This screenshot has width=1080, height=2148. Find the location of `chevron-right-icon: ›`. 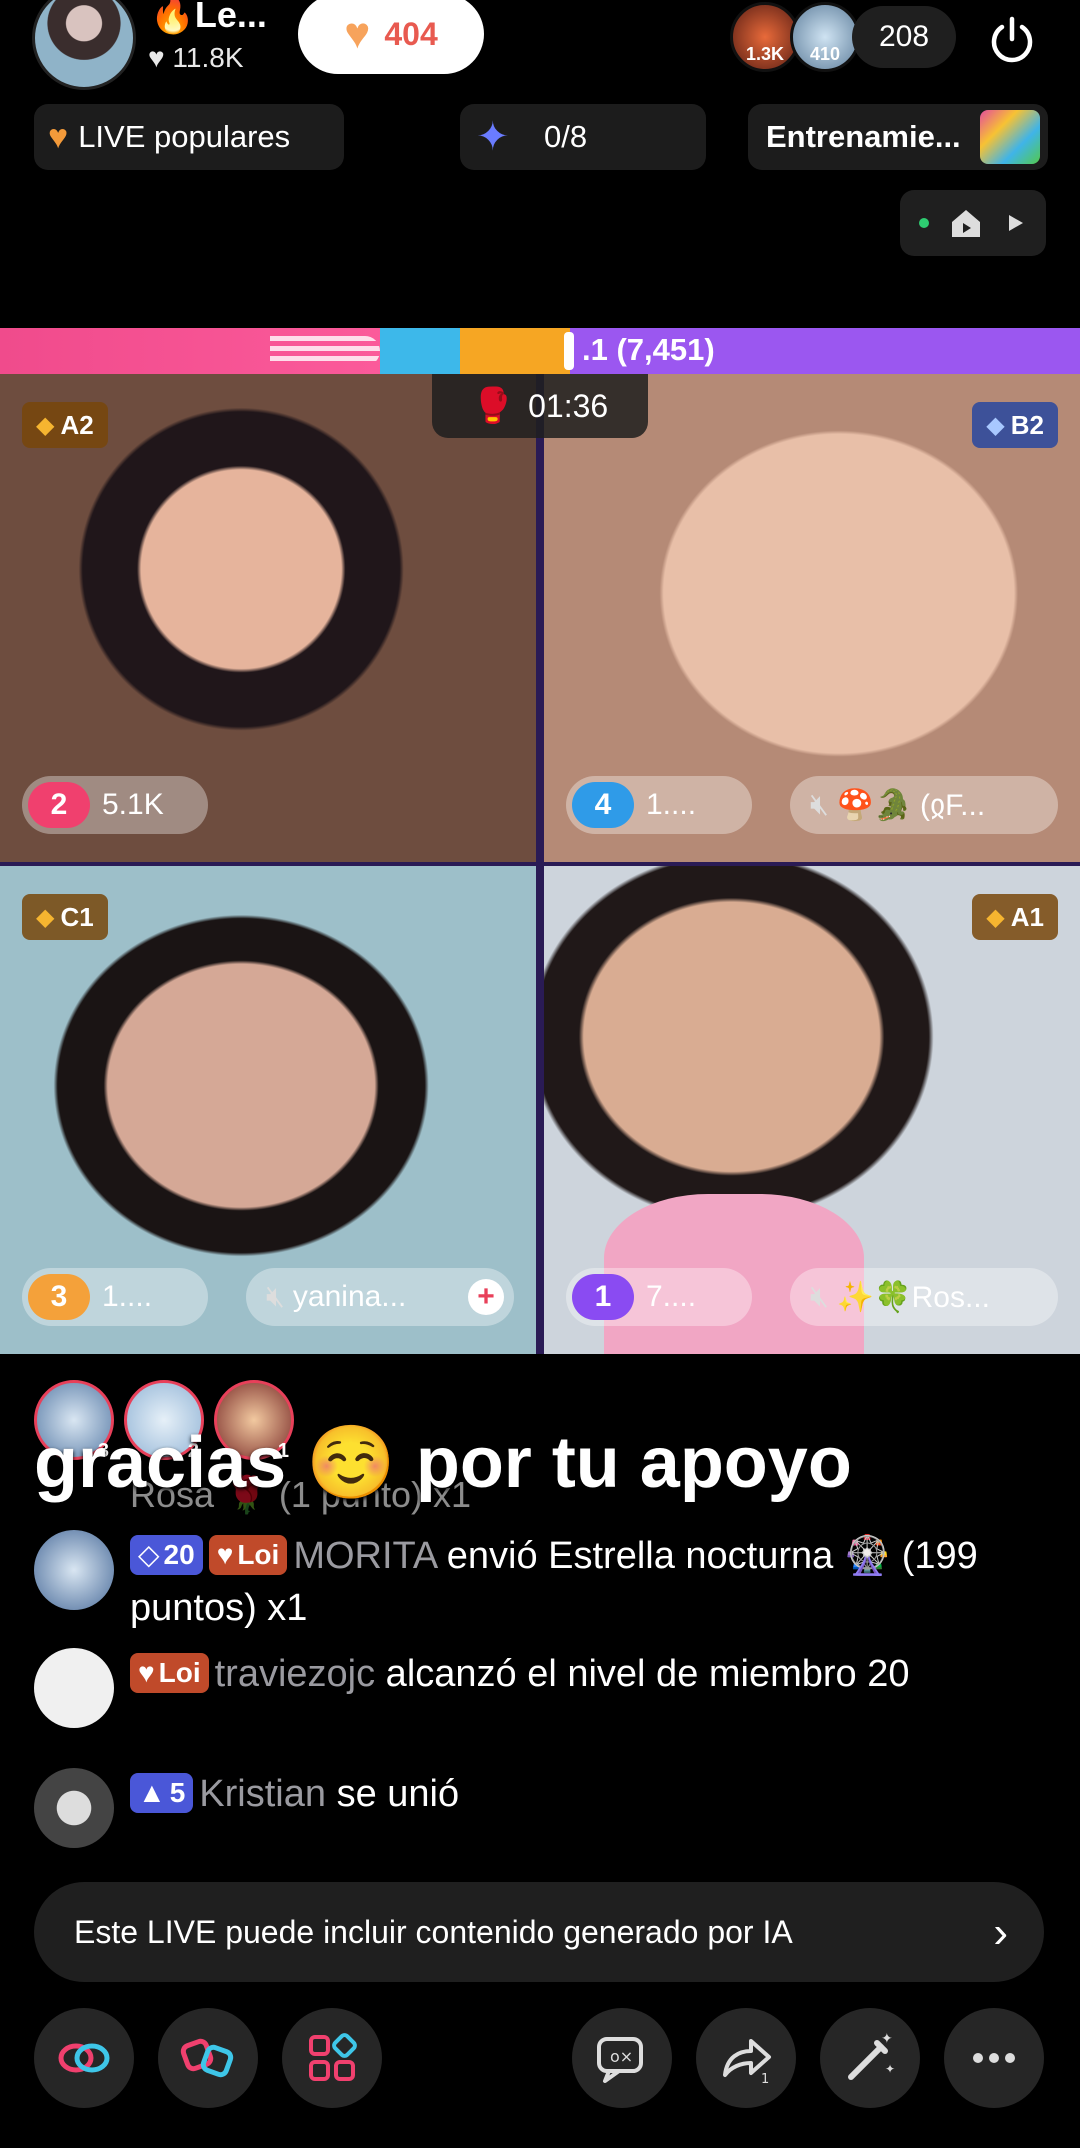

chevron-right-icon: › is located at coordinates (1000, 1932).